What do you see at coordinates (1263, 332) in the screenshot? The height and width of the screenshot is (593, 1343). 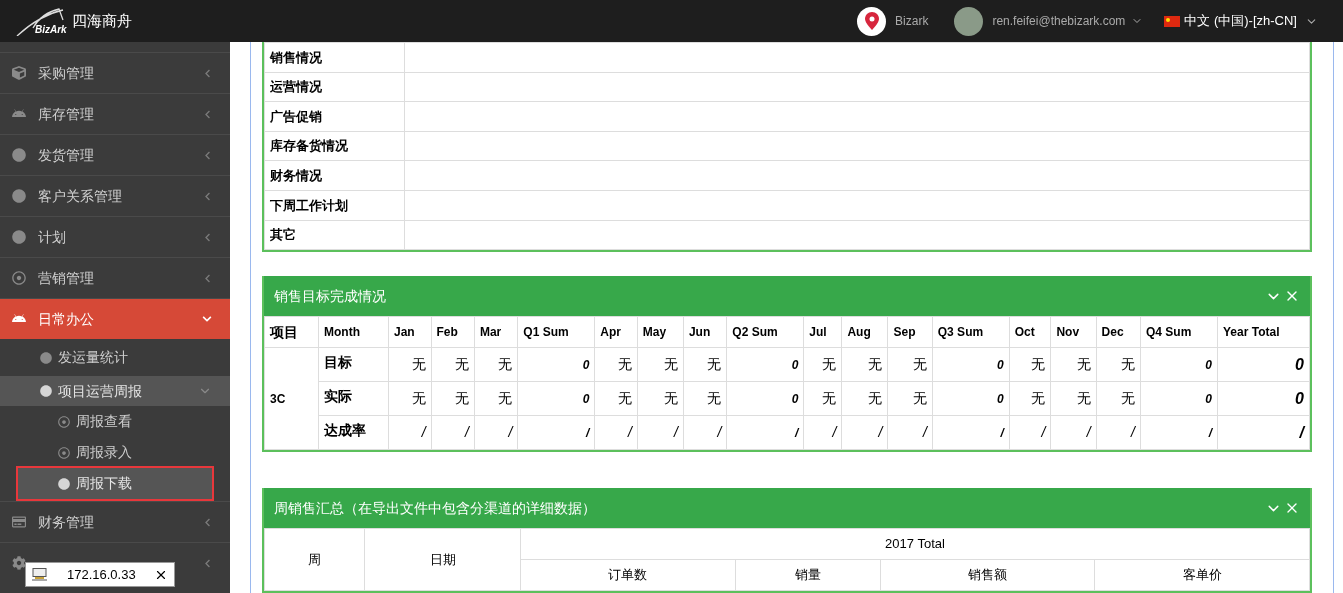 I see `column-header: Year Total` at bounding box center [1263, 332].